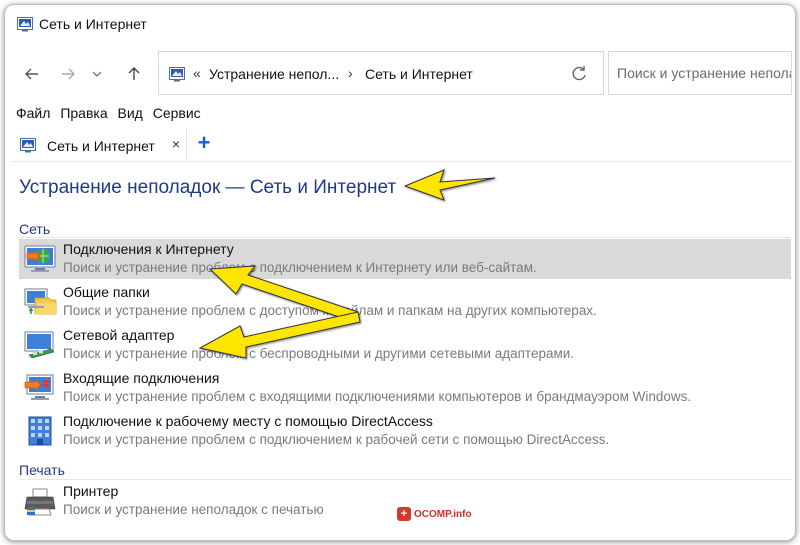  I want to click on network-adapter-icon, so click(39, 345).